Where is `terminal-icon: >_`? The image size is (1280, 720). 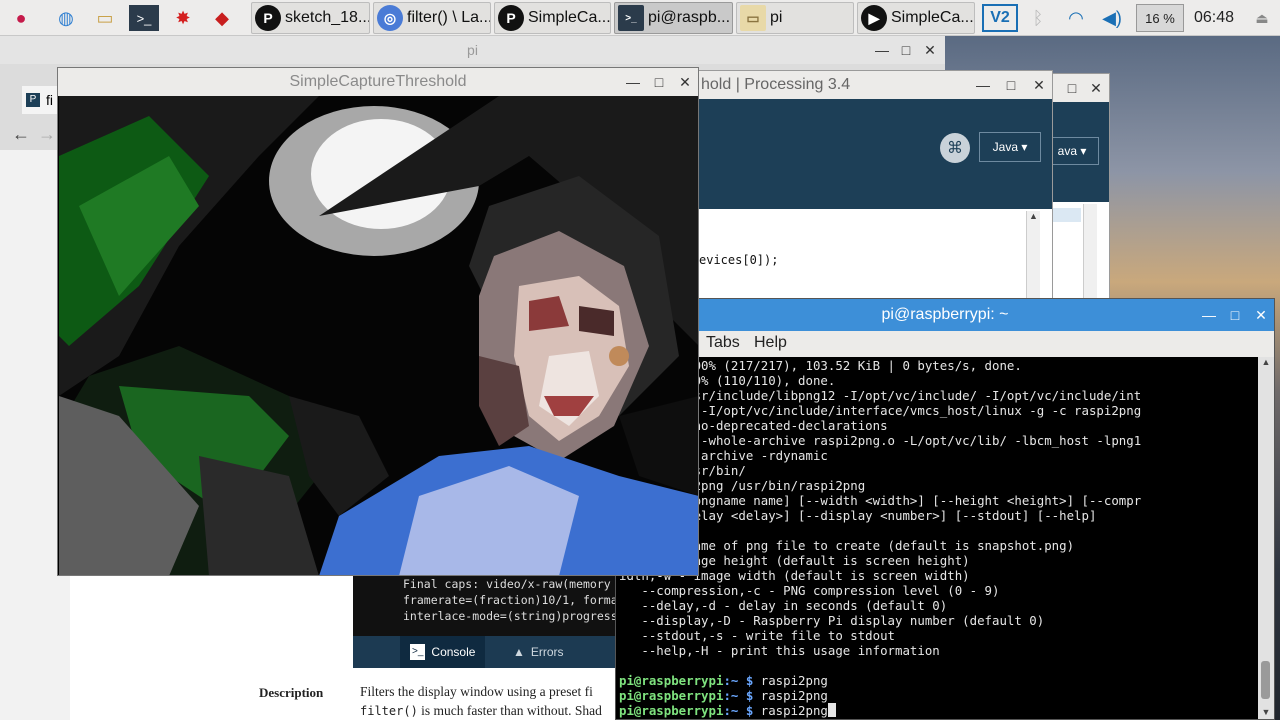
terminal-icon: >_ is located at coordinates (631, 18).